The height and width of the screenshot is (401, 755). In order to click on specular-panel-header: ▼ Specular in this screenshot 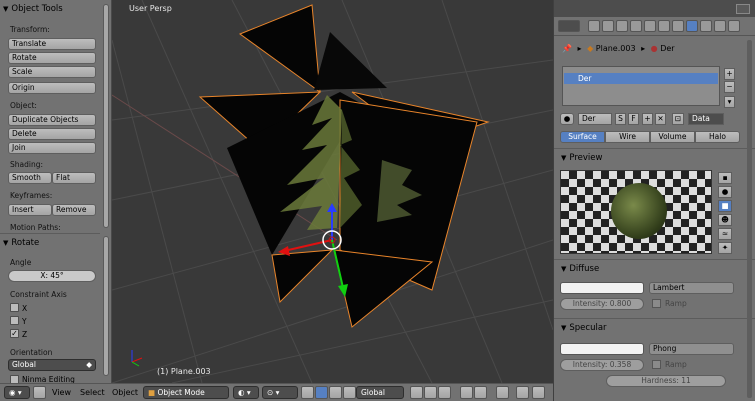, I will do `click(584, 328)`.